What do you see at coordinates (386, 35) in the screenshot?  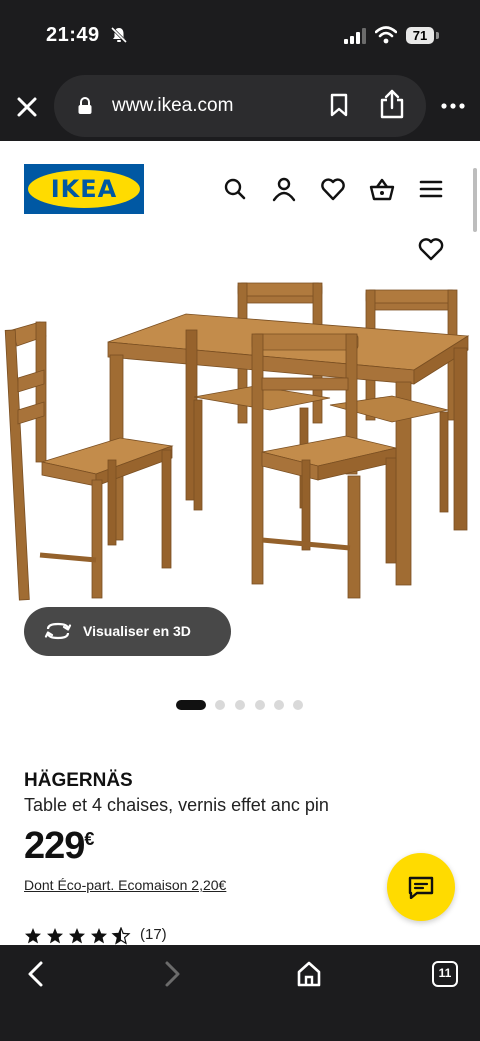 I see `wifi-icon` at bounding box center [386, 35].